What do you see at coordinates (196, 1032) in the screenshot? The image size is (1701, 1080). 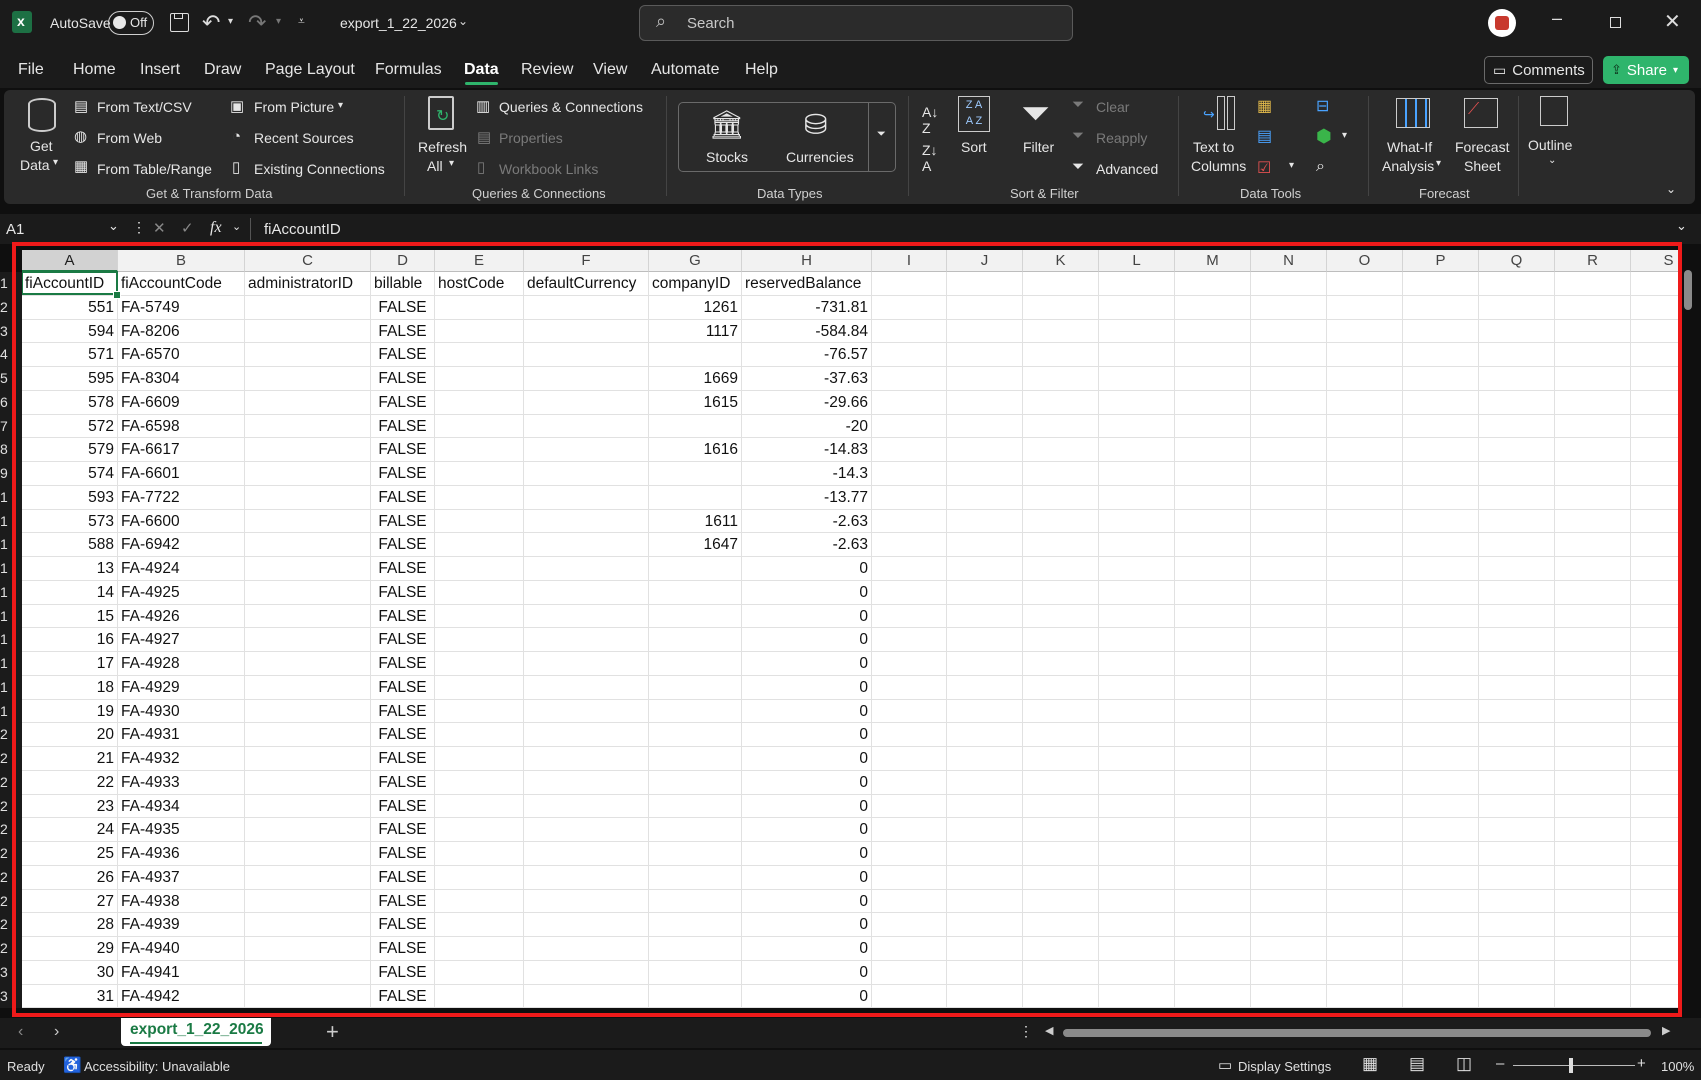 I see `sheet-tab-active: export_1_22_2026` at bounding box center [196, 1032].